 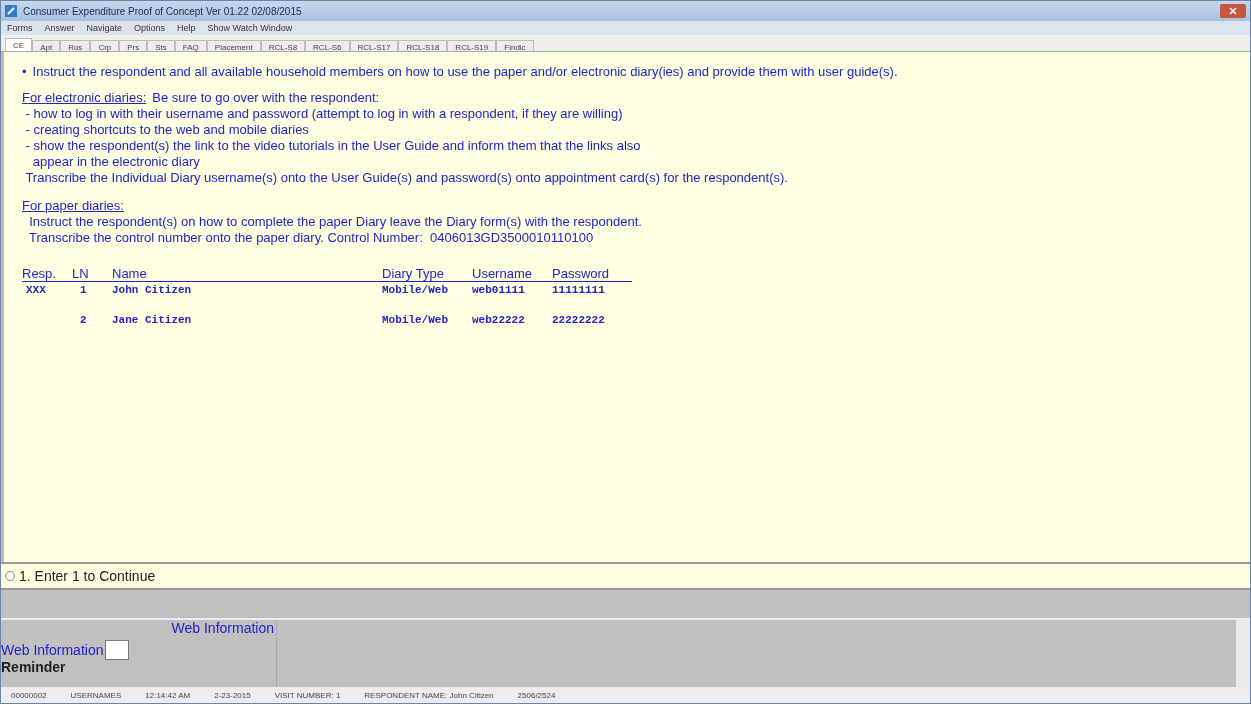 I want to click on instruction-text: - how to log in with their username and password (attempt to log in with a respondent, if they are willing), so click(x=324, y=114).